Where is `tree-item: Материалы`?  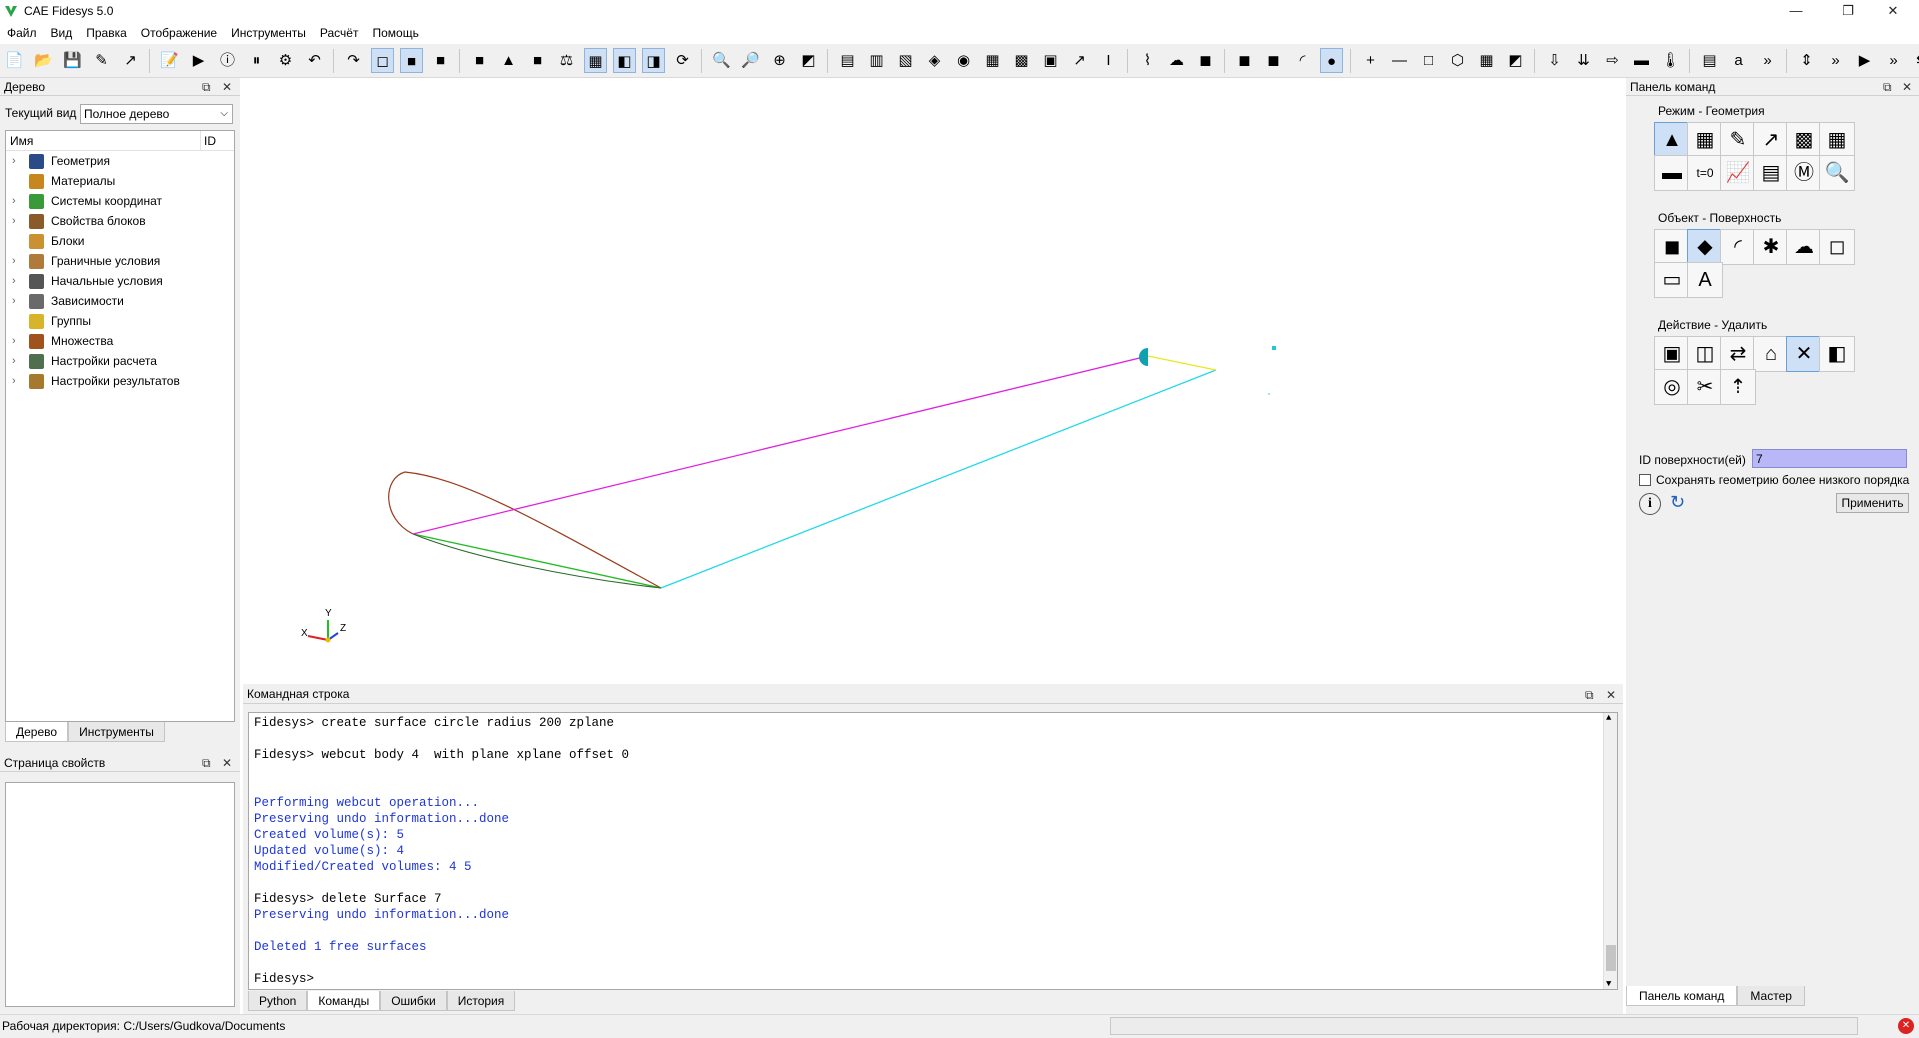
tree-item: Материалы is located at coordinates (120, 181).